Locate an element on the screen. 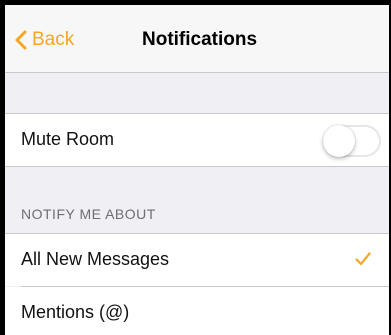 The height and width of the screenshot is (335, 391). page-title: Notifications is located at coordinates (200, 39).